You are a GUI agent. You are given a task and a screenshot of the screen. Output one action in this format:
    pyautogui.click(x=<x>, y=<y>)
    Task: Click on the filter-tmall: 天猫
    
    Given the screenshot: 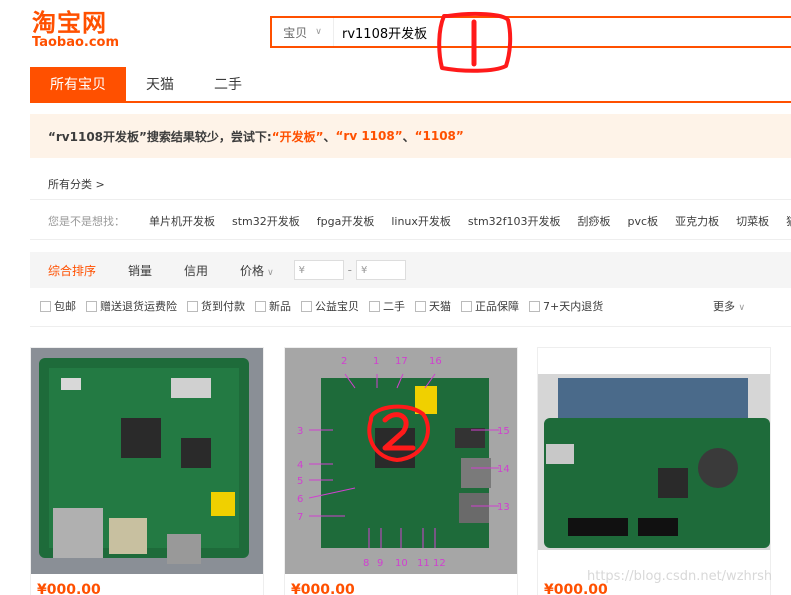 What is the action you would take?
    pyautogui.click(x=433, y=306)
    